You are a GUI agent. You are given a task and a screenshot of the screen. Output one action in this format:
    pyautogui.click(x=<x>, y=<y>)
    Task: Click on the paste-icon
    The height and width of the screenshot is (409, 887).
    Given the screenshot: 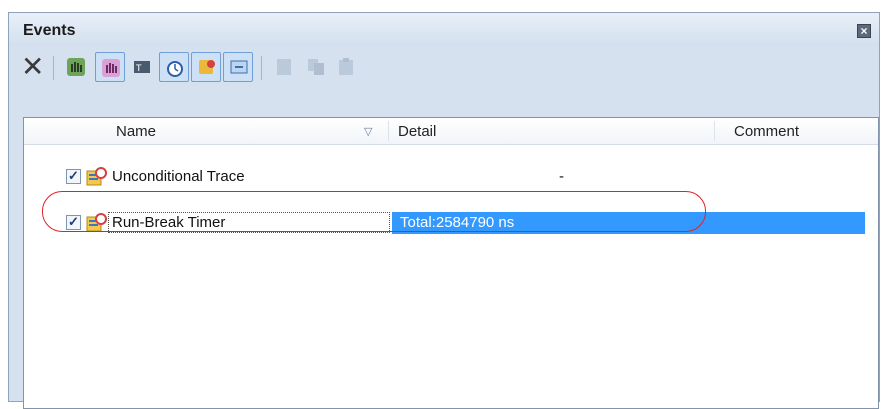 What is the action you would take?
    pyautogui.click(x=346, y=66)
    